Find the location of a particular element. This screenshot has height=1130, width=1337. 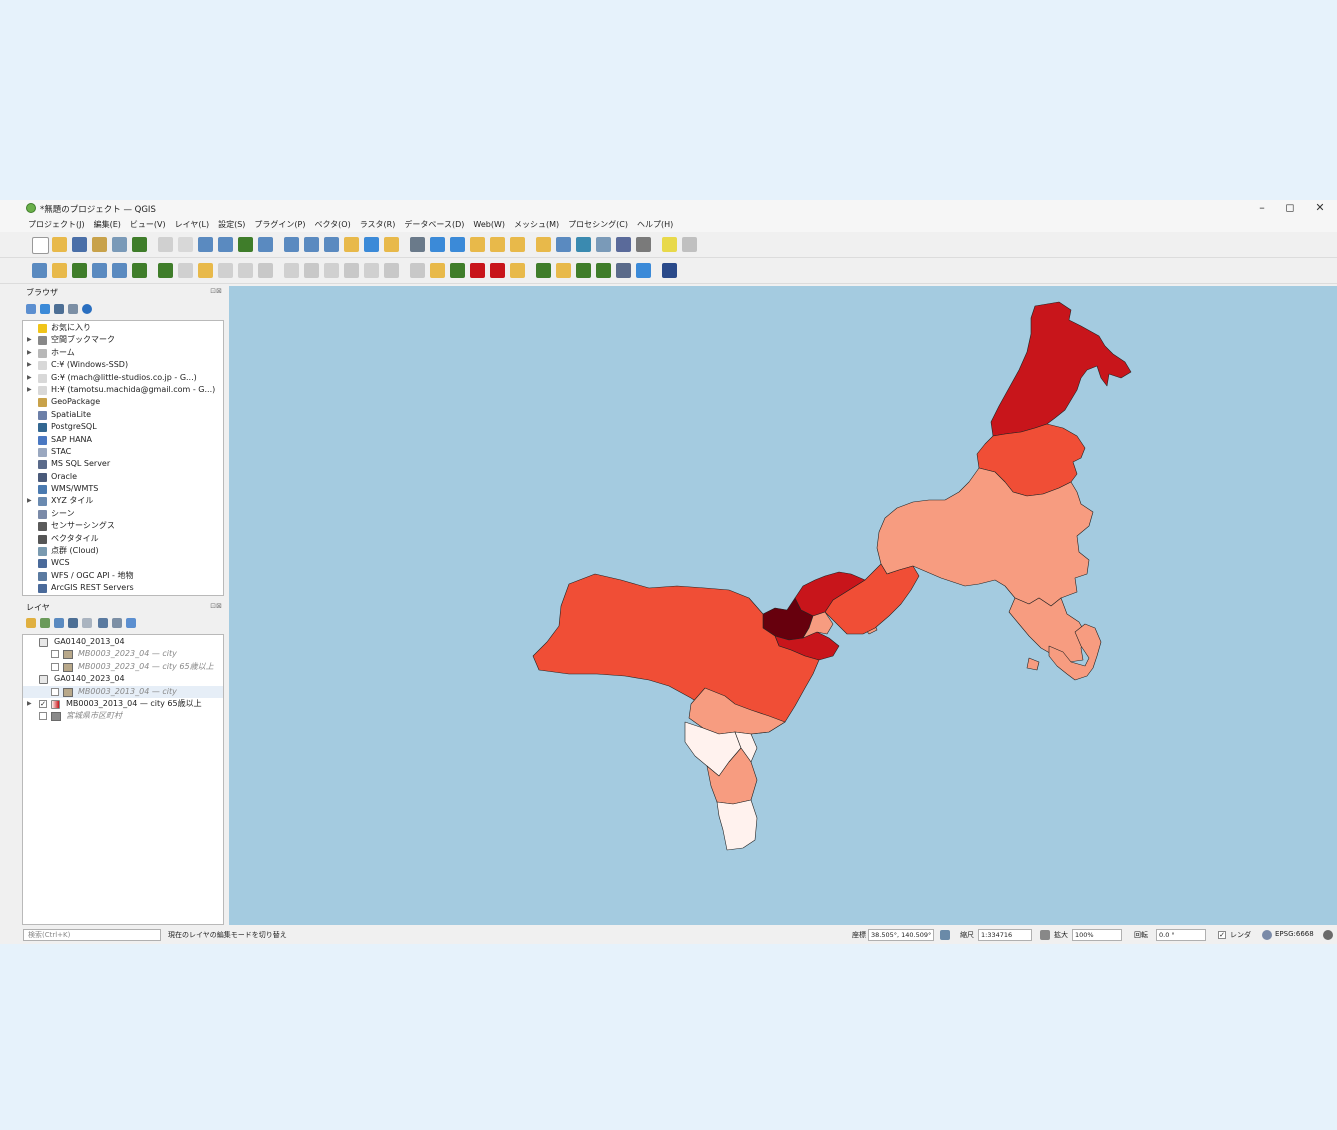

browser-item: WCS is located at coordinates (123, 563).